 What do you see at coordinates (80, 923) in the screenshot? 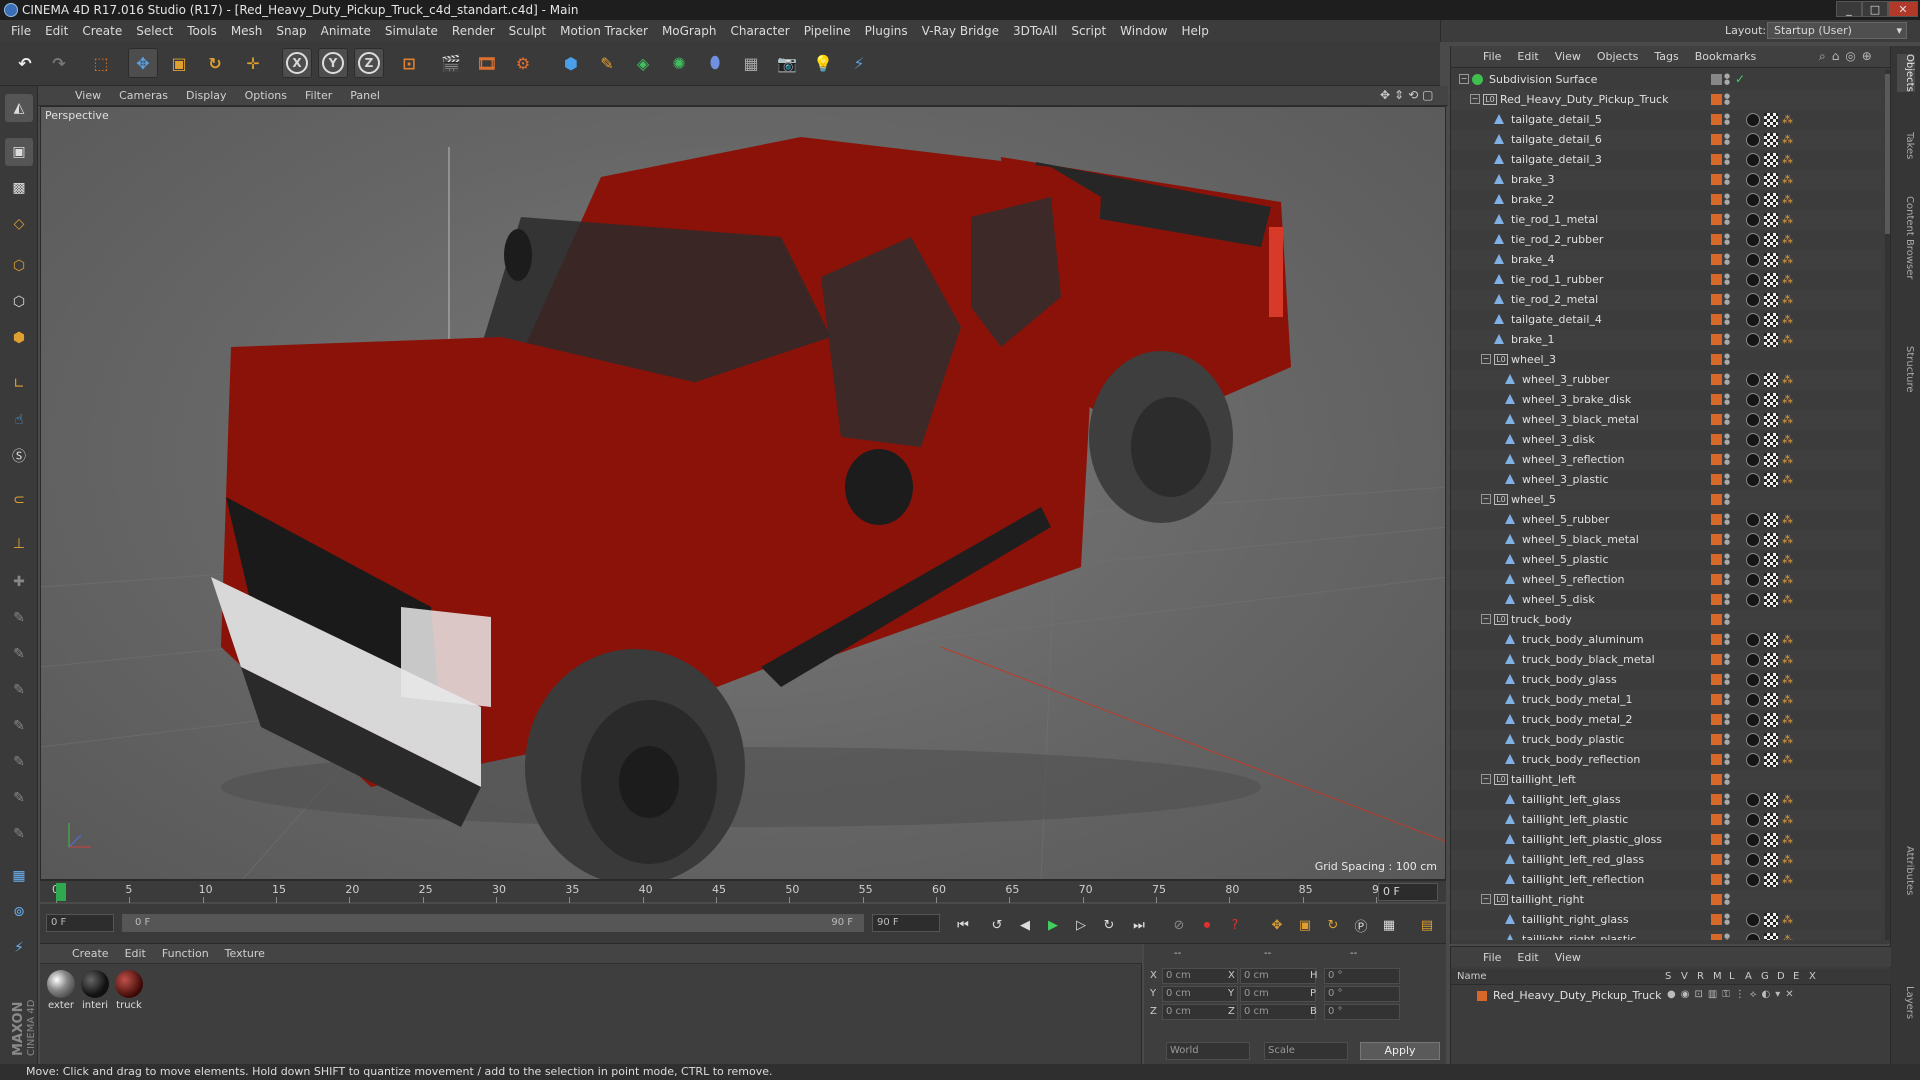
I see `start-frame-field: 0 F` at bounding box center [80, 923].